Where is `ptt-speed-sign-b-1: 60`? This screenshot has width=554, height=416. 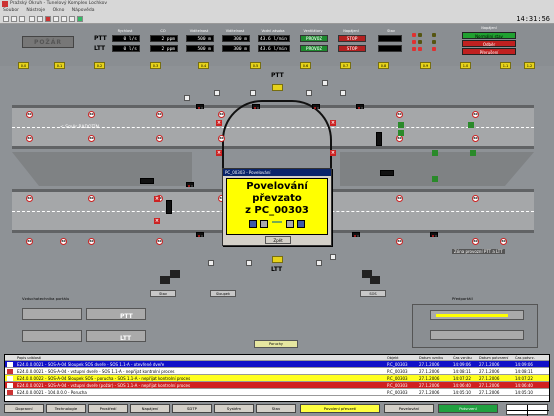 ptt-speed-sign-b-1: 60 is located at coordinates (91, 138).